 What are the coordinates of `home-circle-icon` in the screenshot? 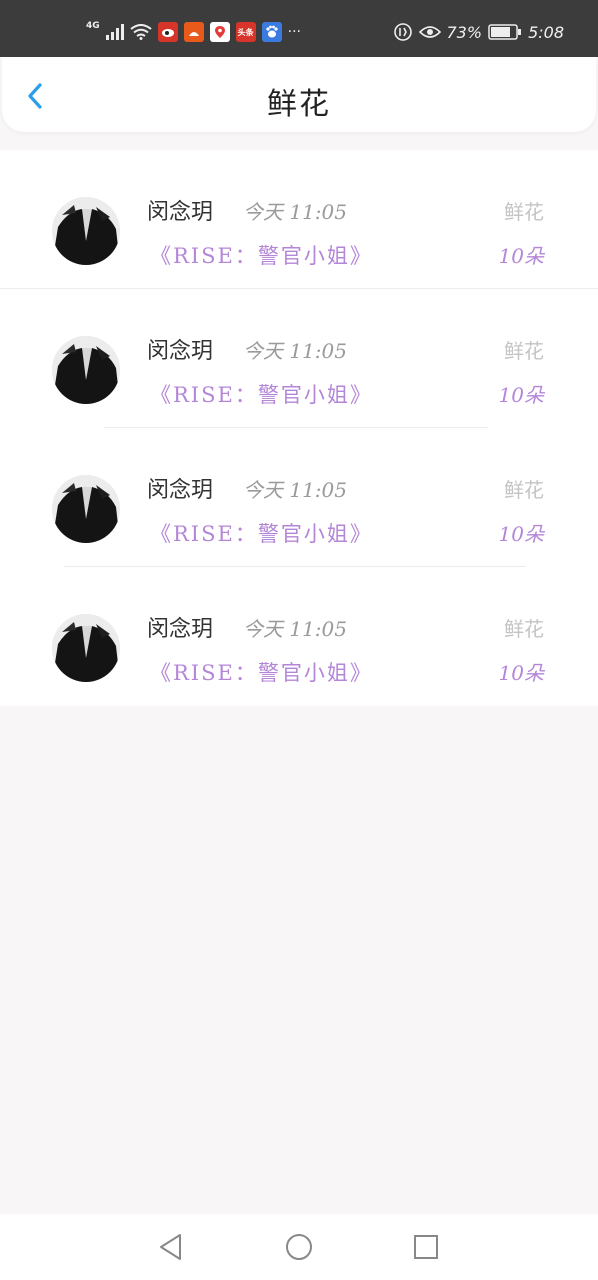 It's located at (299, 1247).